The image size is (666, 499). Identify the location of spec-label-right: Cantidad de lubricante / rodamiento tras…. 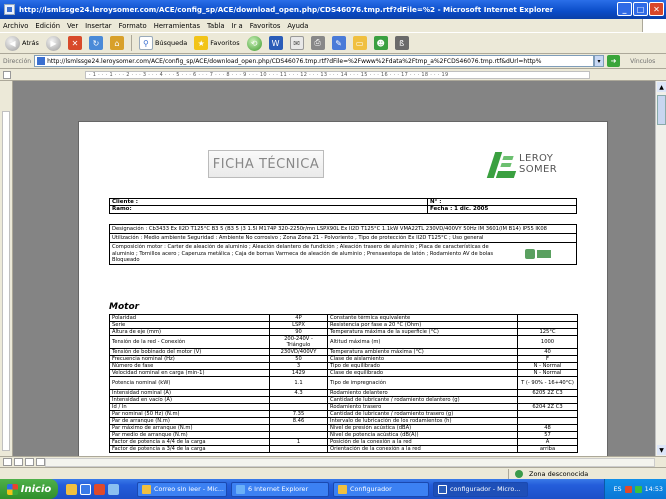
(422, 414).